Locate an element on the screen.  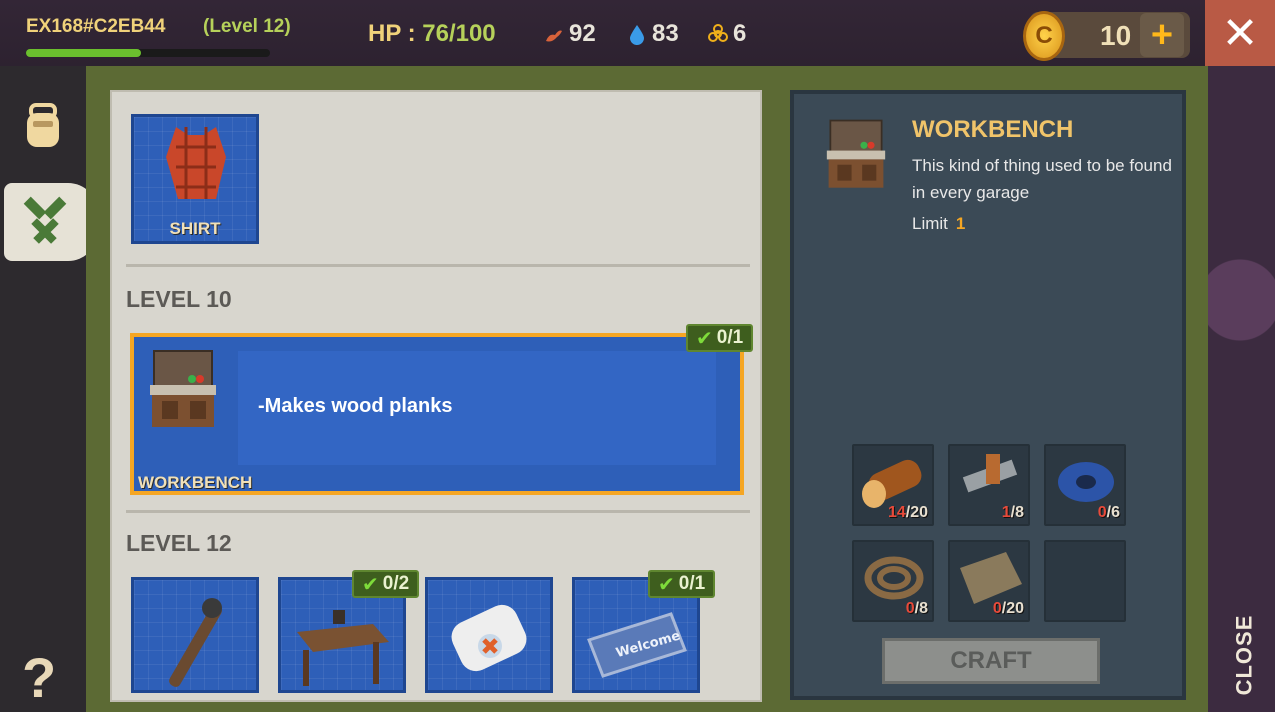
hp-display: HP : 76/100 is located at coordinates (432, 34).